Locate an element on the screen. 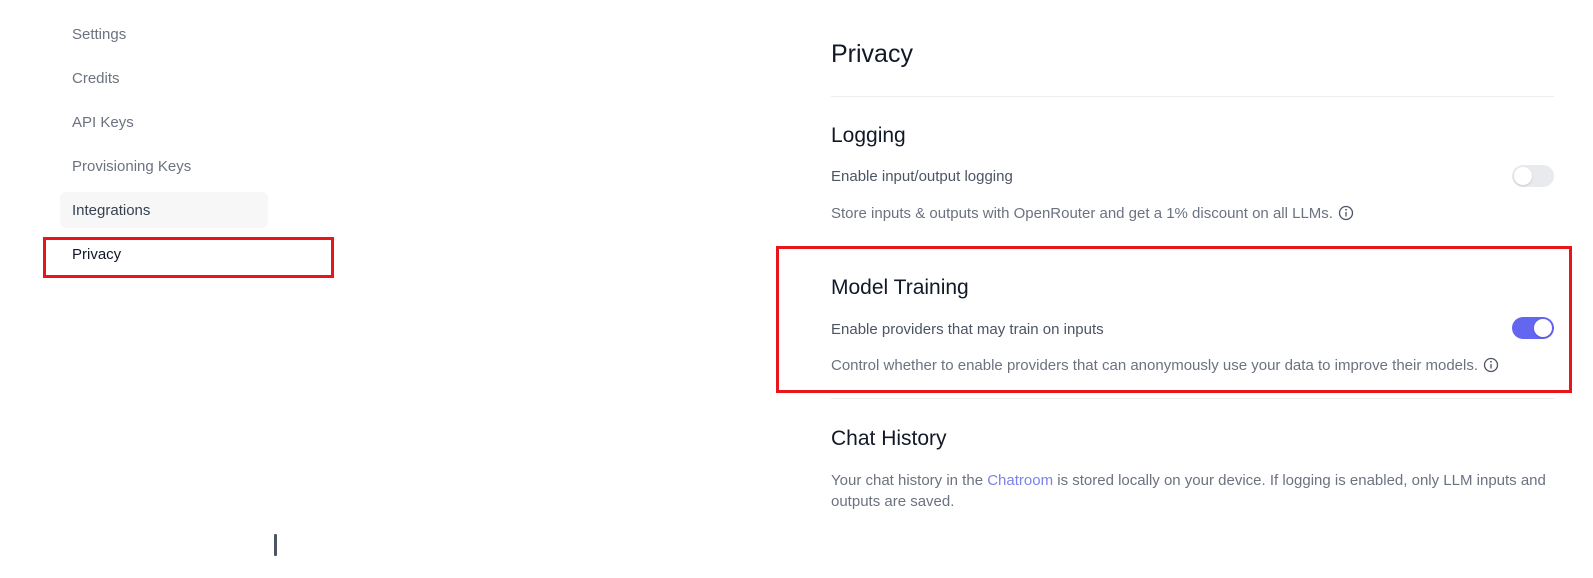 The image size is (1593, 578). page-title: Privacy is located at coordinates (872, 54).